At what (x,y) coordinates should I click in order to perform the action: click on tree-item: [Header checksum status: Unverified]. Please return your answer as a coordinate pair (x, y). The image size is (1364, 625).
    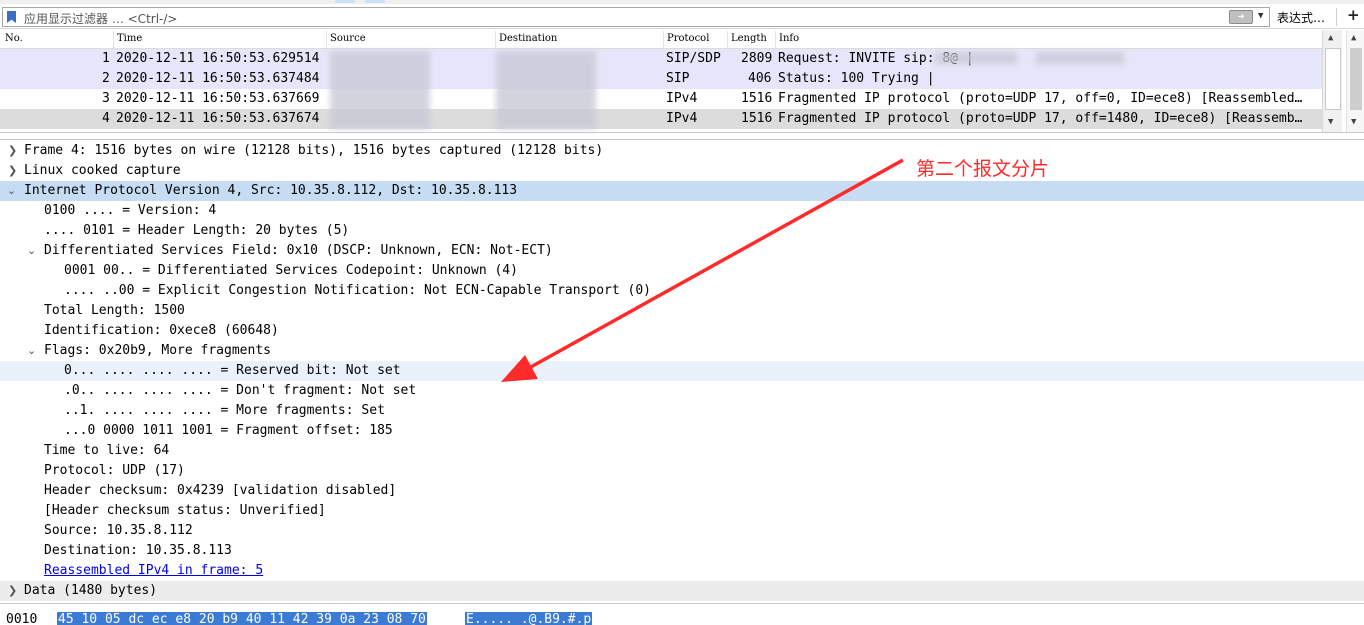
    Looking at the image, I should click on (682, 511).